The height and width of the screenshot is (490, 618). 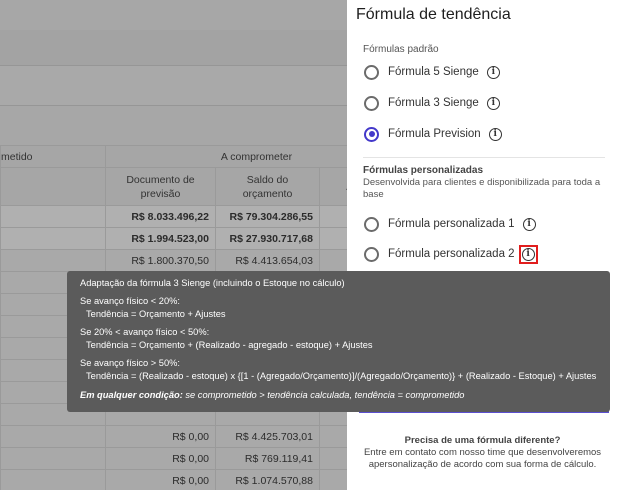 I want to click on radio-label: Fórmula personalizada 2, so click(x=451, y=254).